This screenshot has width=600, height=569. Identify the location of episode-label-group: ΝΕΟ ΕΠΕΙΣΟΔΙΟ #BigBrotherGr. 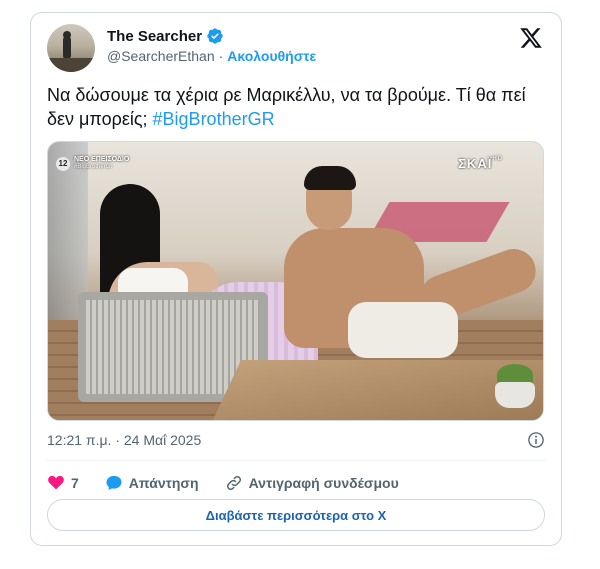
(101, 163).